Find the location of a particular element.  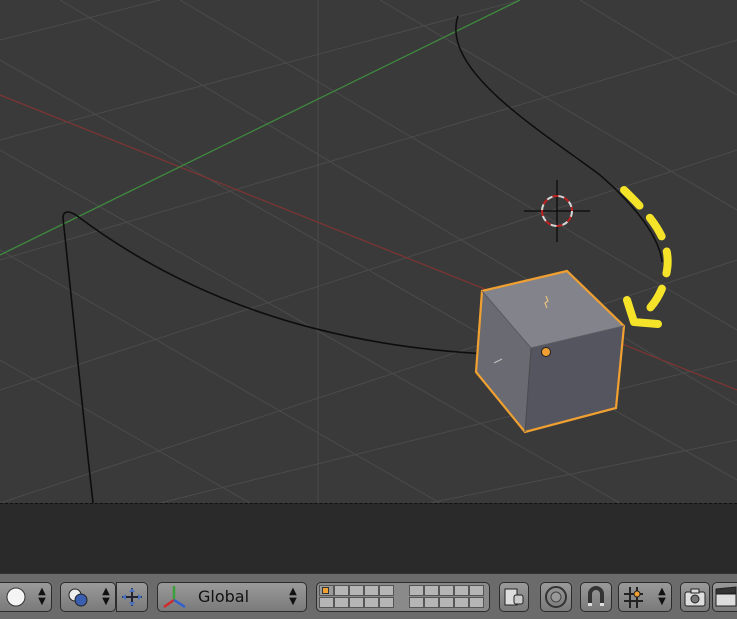

render-animation-button is located at coordinates (724, 597).